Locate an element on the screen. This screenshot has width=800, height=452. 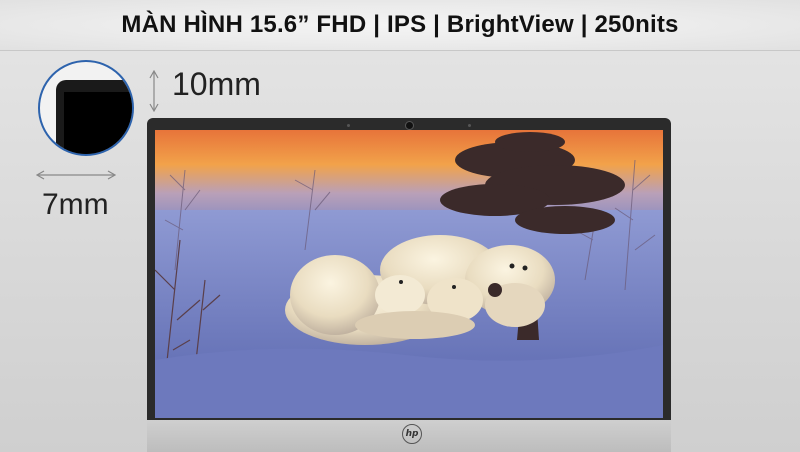
vertical-dimension-arrow-icon is located at coordinates (154, 91).